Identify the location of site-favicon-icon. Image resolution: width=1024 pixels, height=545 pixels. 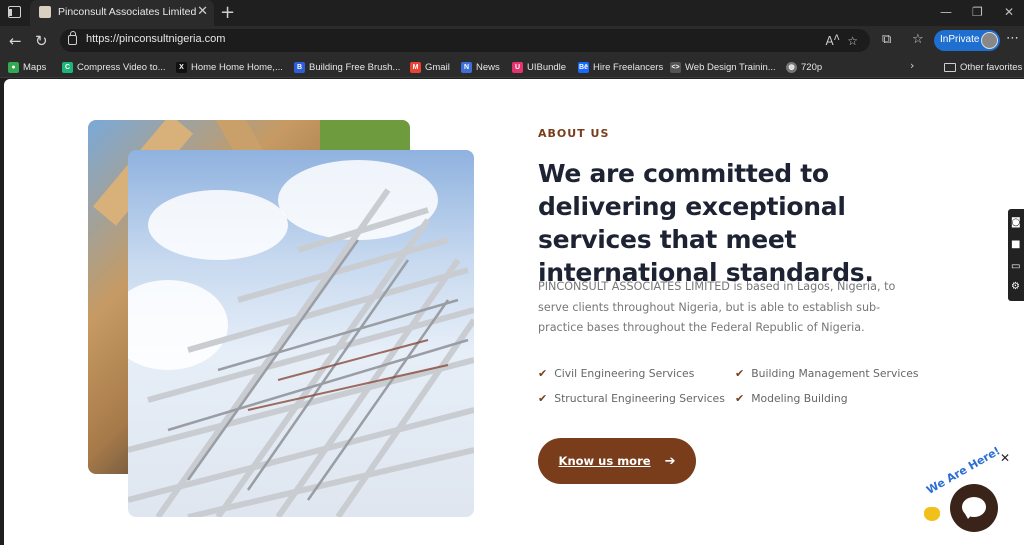
(45, 12).